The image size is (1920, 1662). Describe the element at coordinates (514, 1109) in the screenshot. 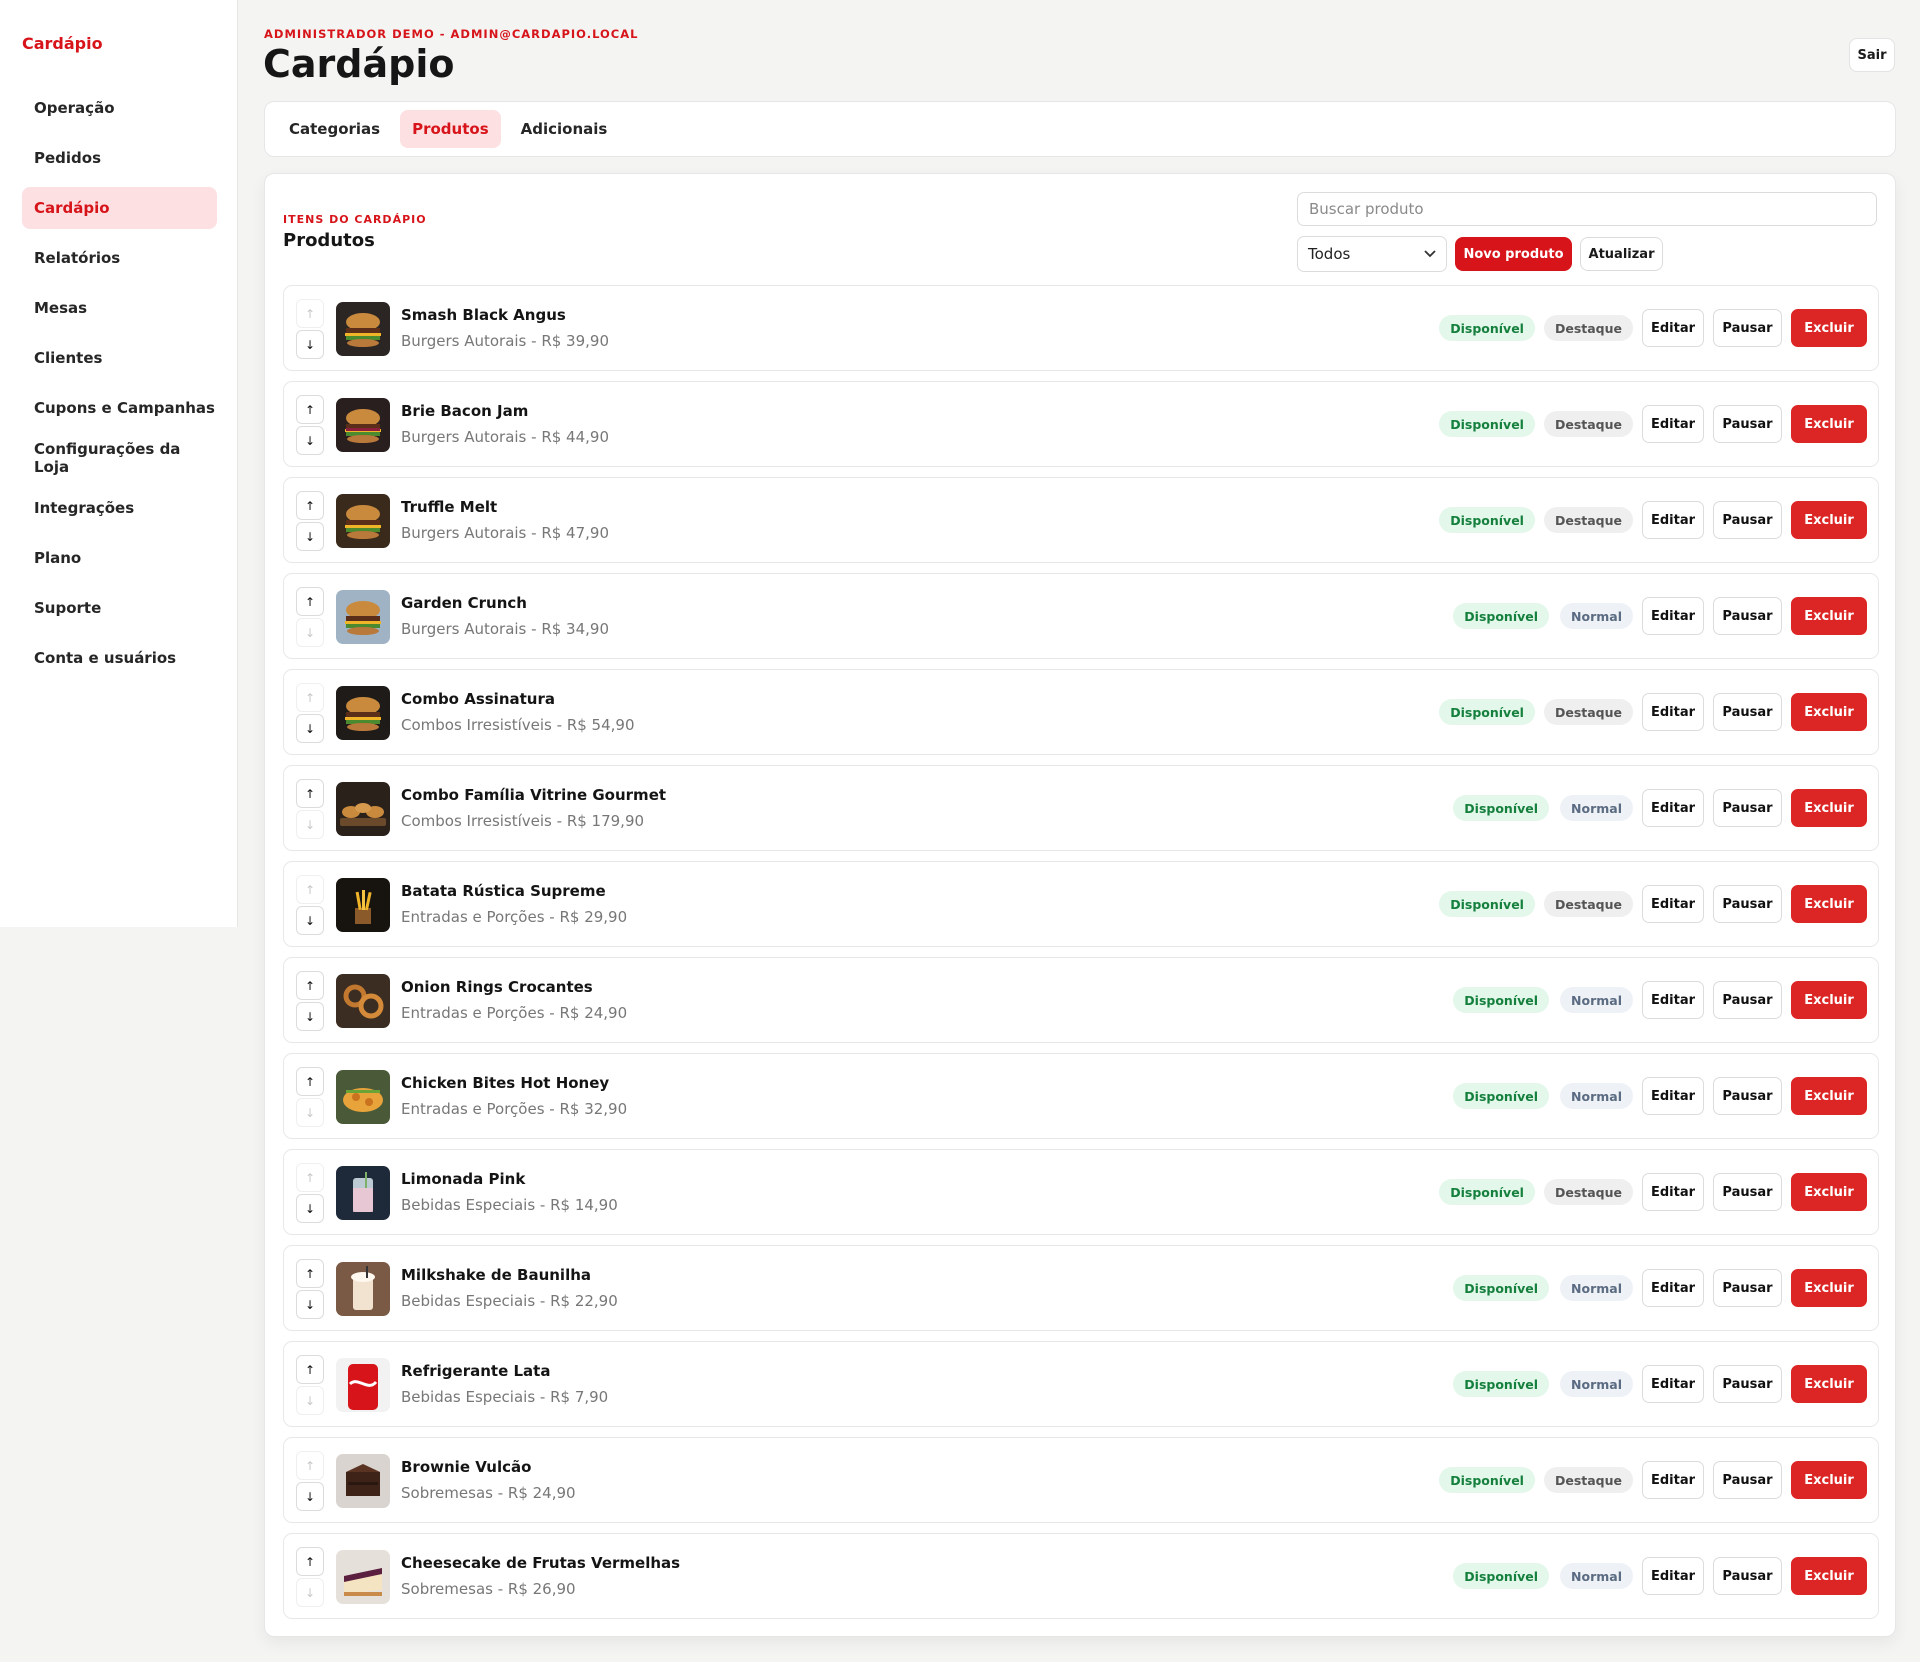

I see `product-category-price: Entradas e Porções - R$ 32,90` at that location.